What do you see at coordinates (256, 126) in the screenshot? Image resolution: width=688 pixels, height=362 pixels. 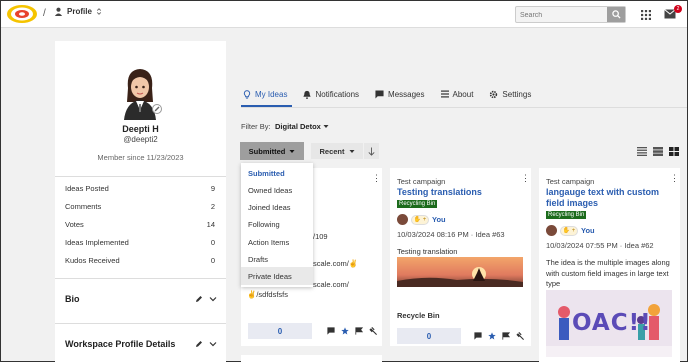 I see `filter-label: Filter By:` at bounding box center [256, 126].